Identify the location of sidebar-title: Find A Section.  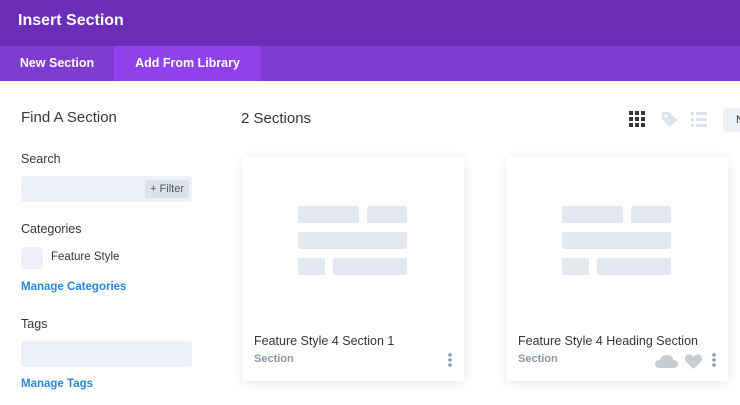
(69, 117).